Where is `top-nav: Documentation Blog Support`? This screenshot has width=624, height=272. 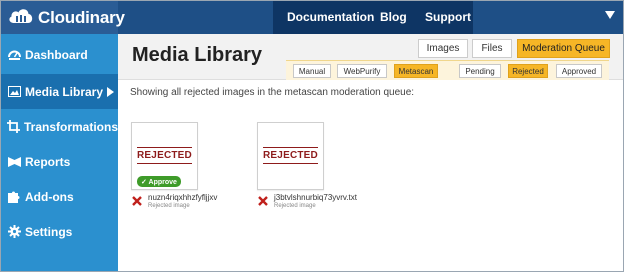
top-nav: Documentation Blog Support is located at coordinates (373, 17).